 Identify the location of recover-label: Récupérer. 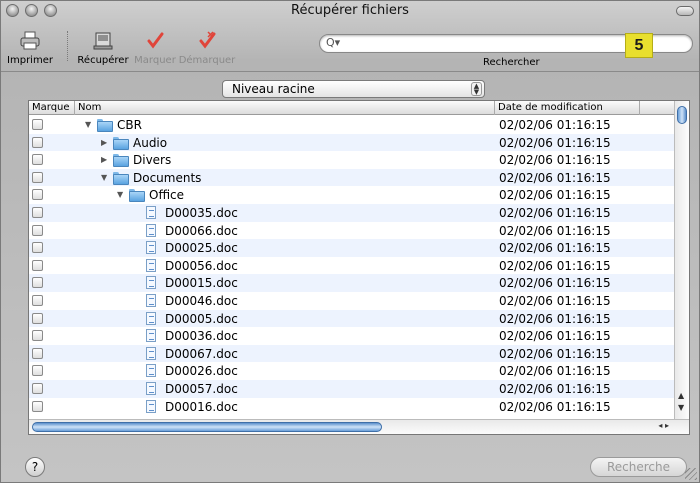
(103, 60).